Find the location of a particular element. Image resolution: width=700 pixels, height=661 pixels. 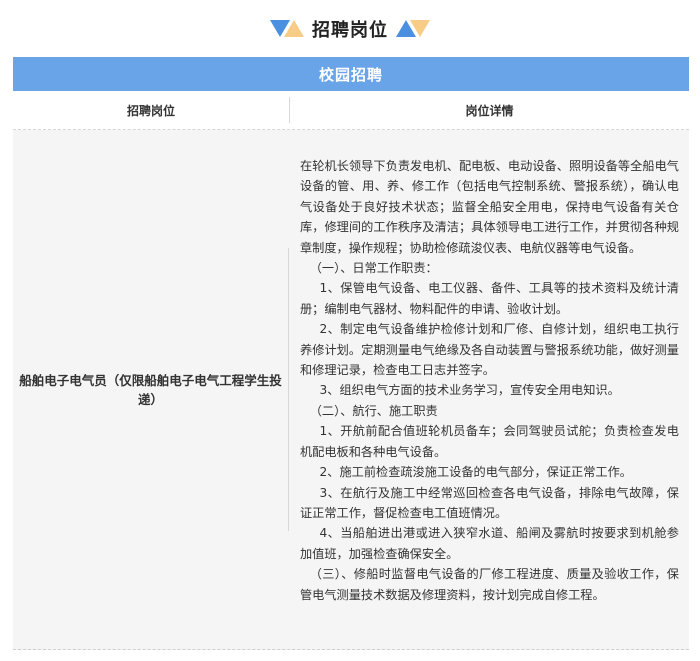

triangle-decoration-left-icon is located at coordinates (287, 28).